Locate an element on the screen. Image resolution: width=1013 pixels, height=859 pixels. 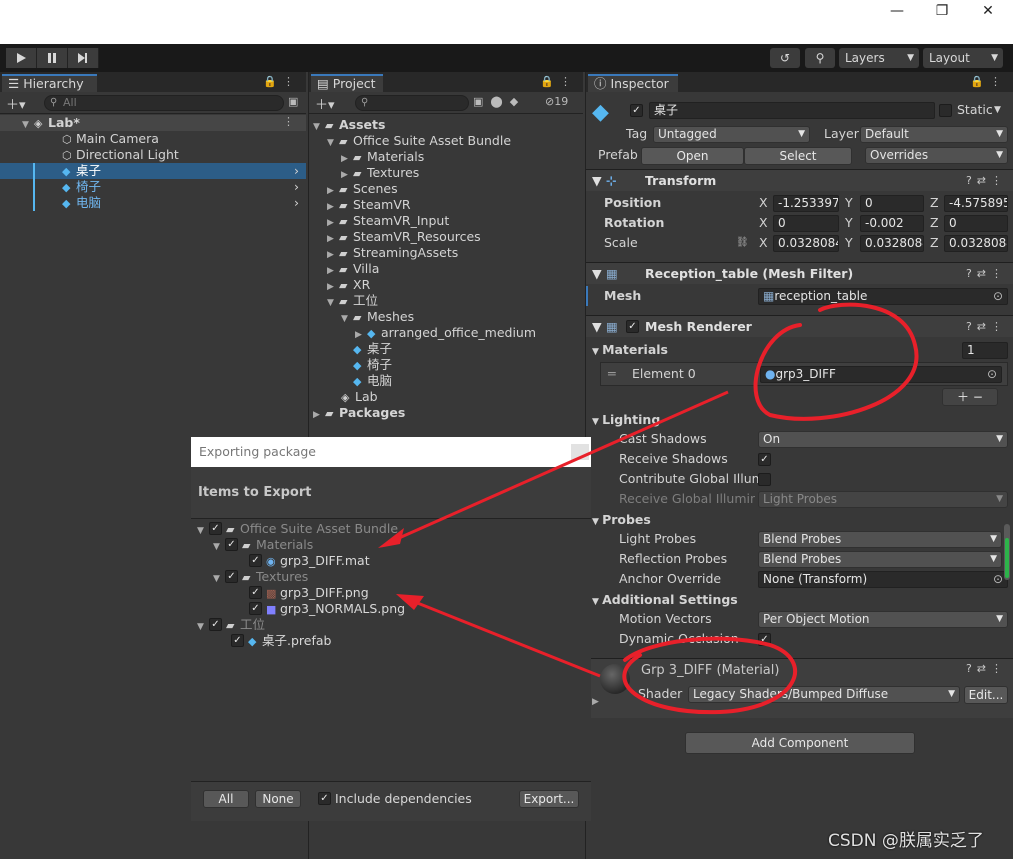
watermark: CSDN @朕属实乏了 is located at coordinates (906, 841).